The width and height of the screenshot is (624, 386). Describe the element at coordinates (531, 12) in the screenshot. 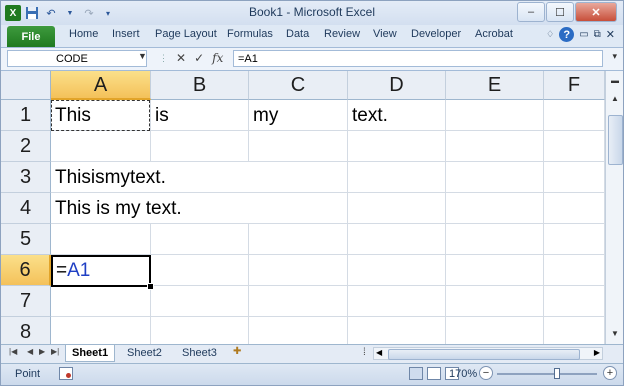

I see `minimize-button: –` at that location.